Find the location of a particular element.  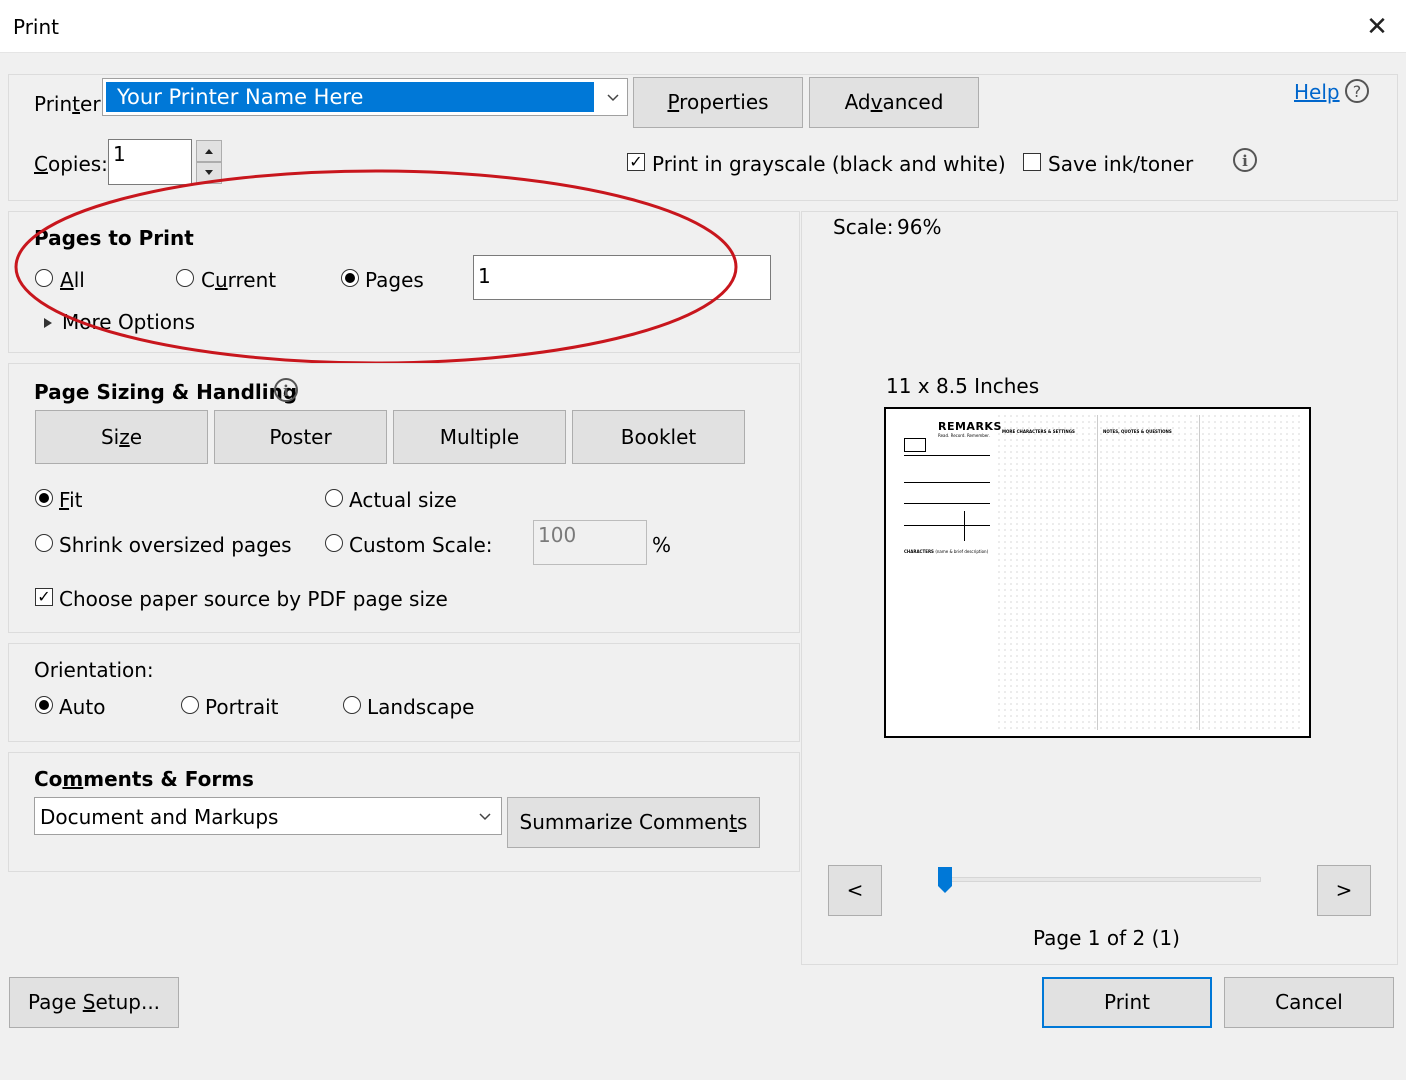

pages-range-input: 1 is located at coordinates (622, 277).